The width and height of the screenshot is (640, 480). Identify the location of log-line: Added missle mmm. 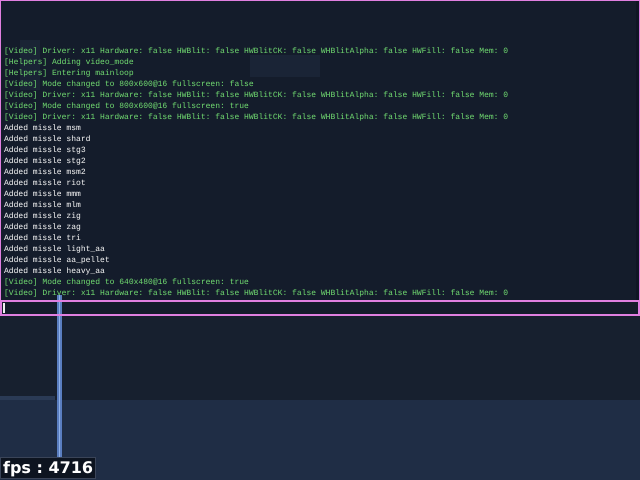
(42, 194).